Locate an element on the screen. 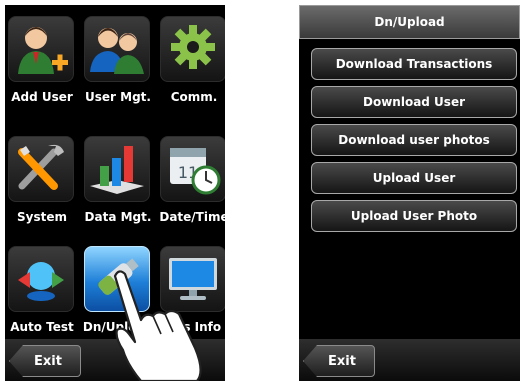 This screenshot has width=520, height=381. tile-comm: Comm. is located at coordinates (191, 61).